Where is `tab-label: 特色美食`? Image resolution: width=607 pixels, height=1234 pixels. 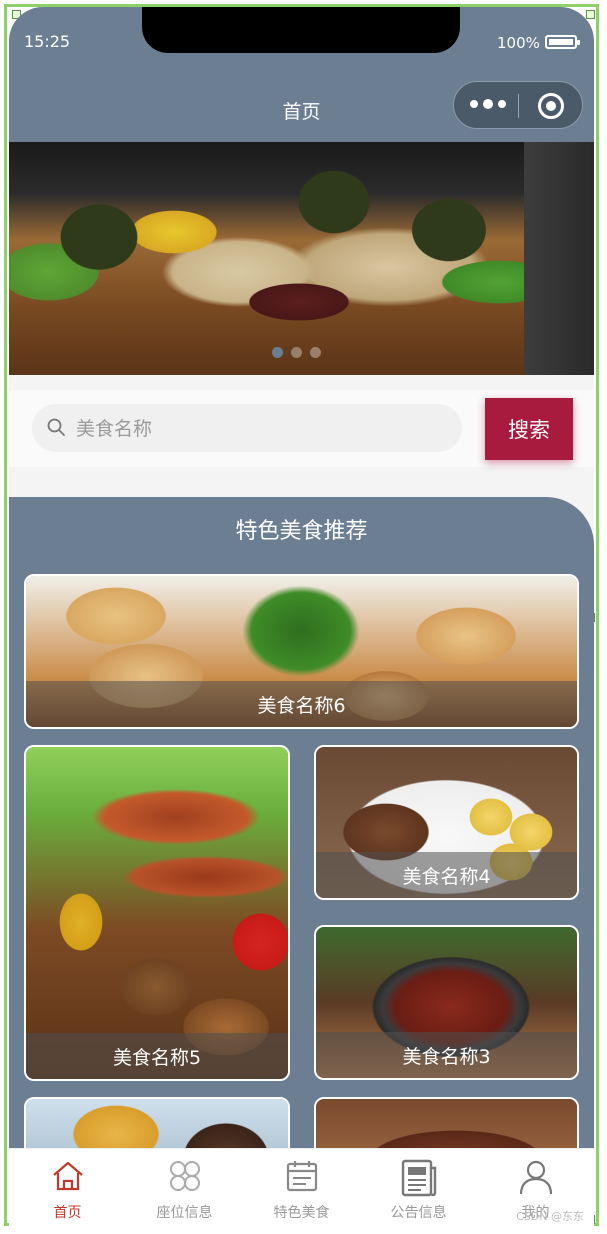 tab-label: 特色美食 is located at coordinates (301, 1213).